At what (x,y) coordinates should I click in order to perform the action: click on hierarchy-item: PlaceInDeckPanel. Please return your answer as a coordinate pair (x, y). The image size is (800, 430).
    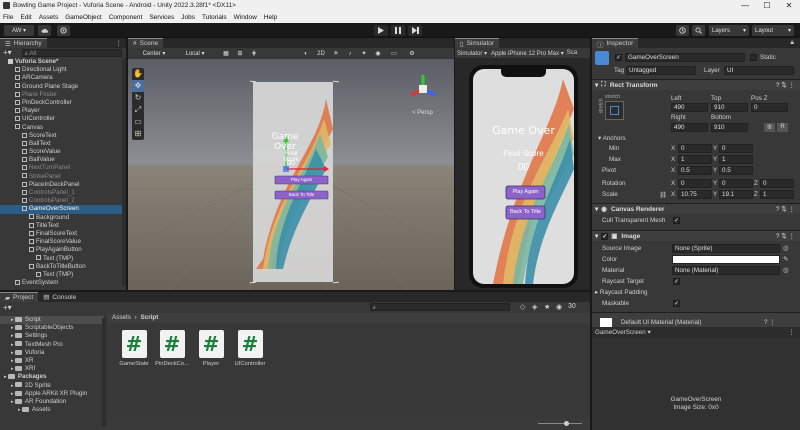
    Looking at the image, I should click on (63, 185).